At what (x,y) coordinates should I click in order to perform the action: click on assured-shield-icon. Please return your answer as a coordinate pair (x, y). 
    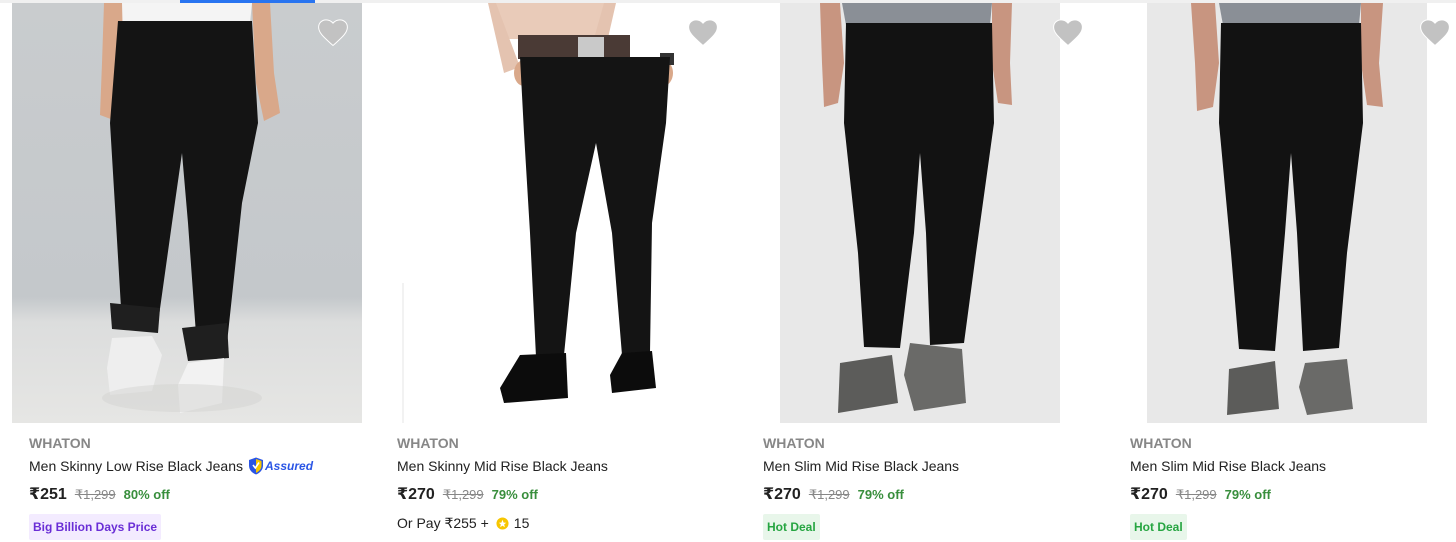
    Looking at the image, I should click on (256, 466).